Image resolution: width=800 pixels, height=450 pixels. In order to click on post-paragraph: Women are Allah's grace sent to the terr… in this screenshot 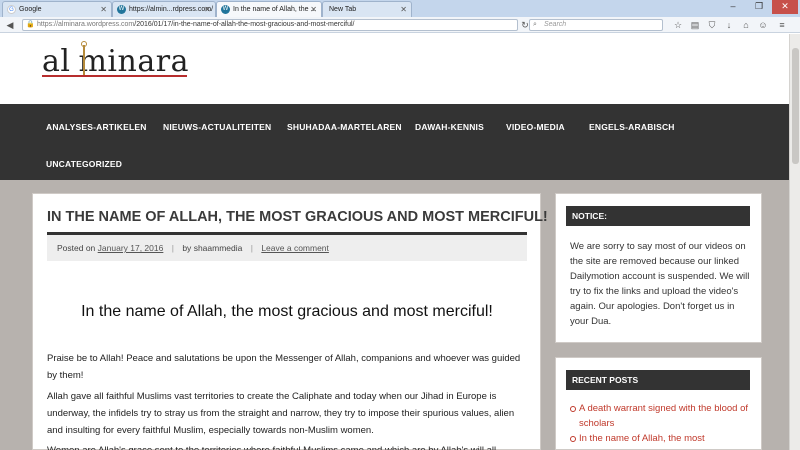, I will do `click(287, 446)`.